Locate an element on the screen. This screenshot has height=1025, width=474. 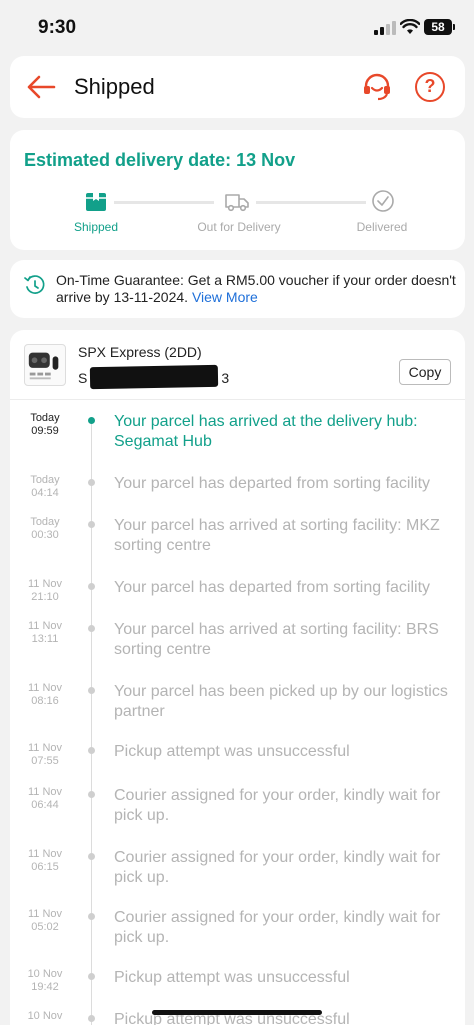
event-time: 19:42 is located at coordinates (45, 987).